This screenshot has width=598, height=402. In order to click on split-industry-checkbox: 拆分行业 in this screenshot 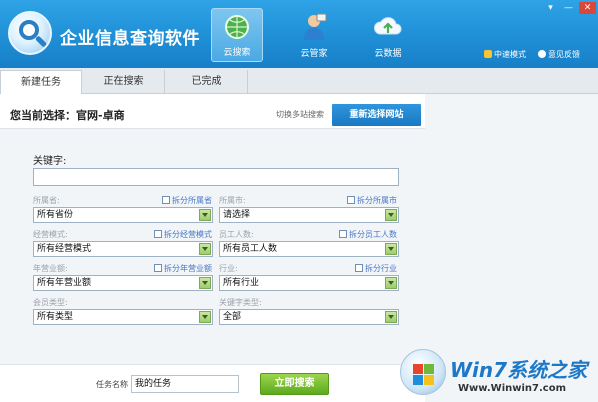, I will do `click(376, 268)`.